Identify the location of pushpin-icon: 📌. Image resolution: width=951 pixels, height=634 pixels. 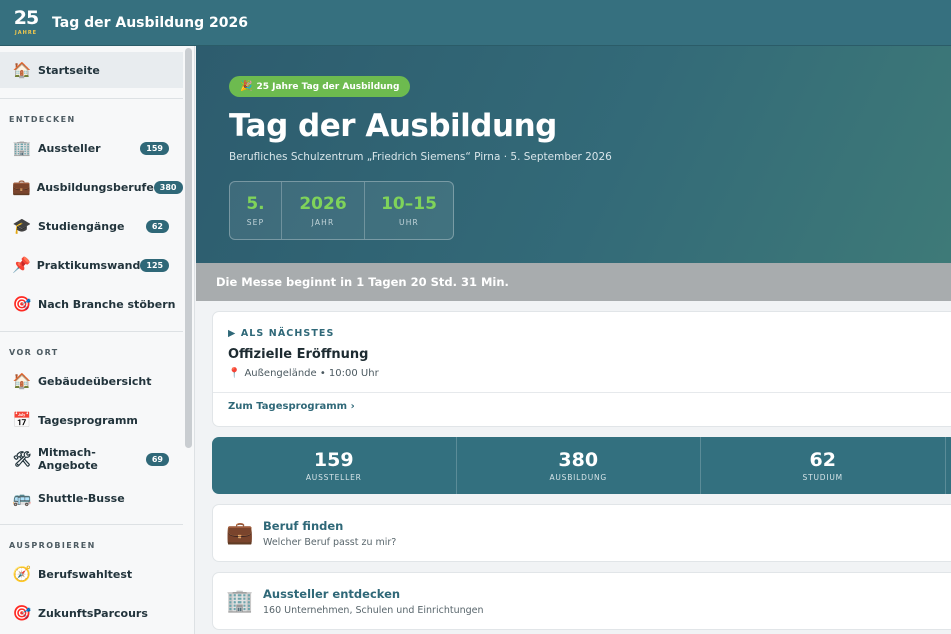
(21, 265).